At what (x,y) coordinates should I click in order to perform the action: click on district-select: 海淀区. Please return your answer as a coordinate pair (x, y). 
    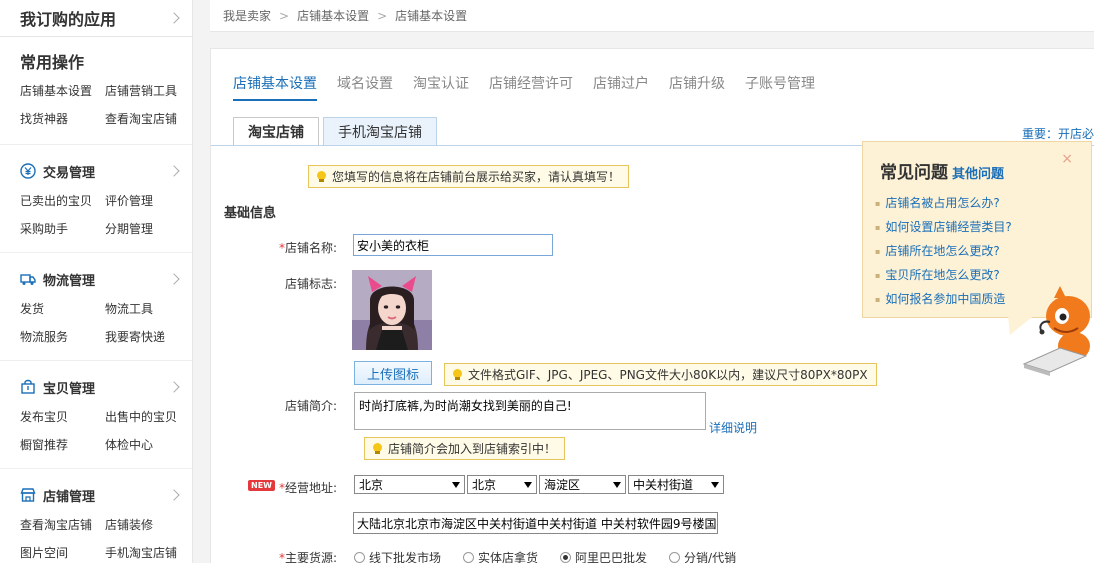
    Looking at the image, I should click on (582, 484).